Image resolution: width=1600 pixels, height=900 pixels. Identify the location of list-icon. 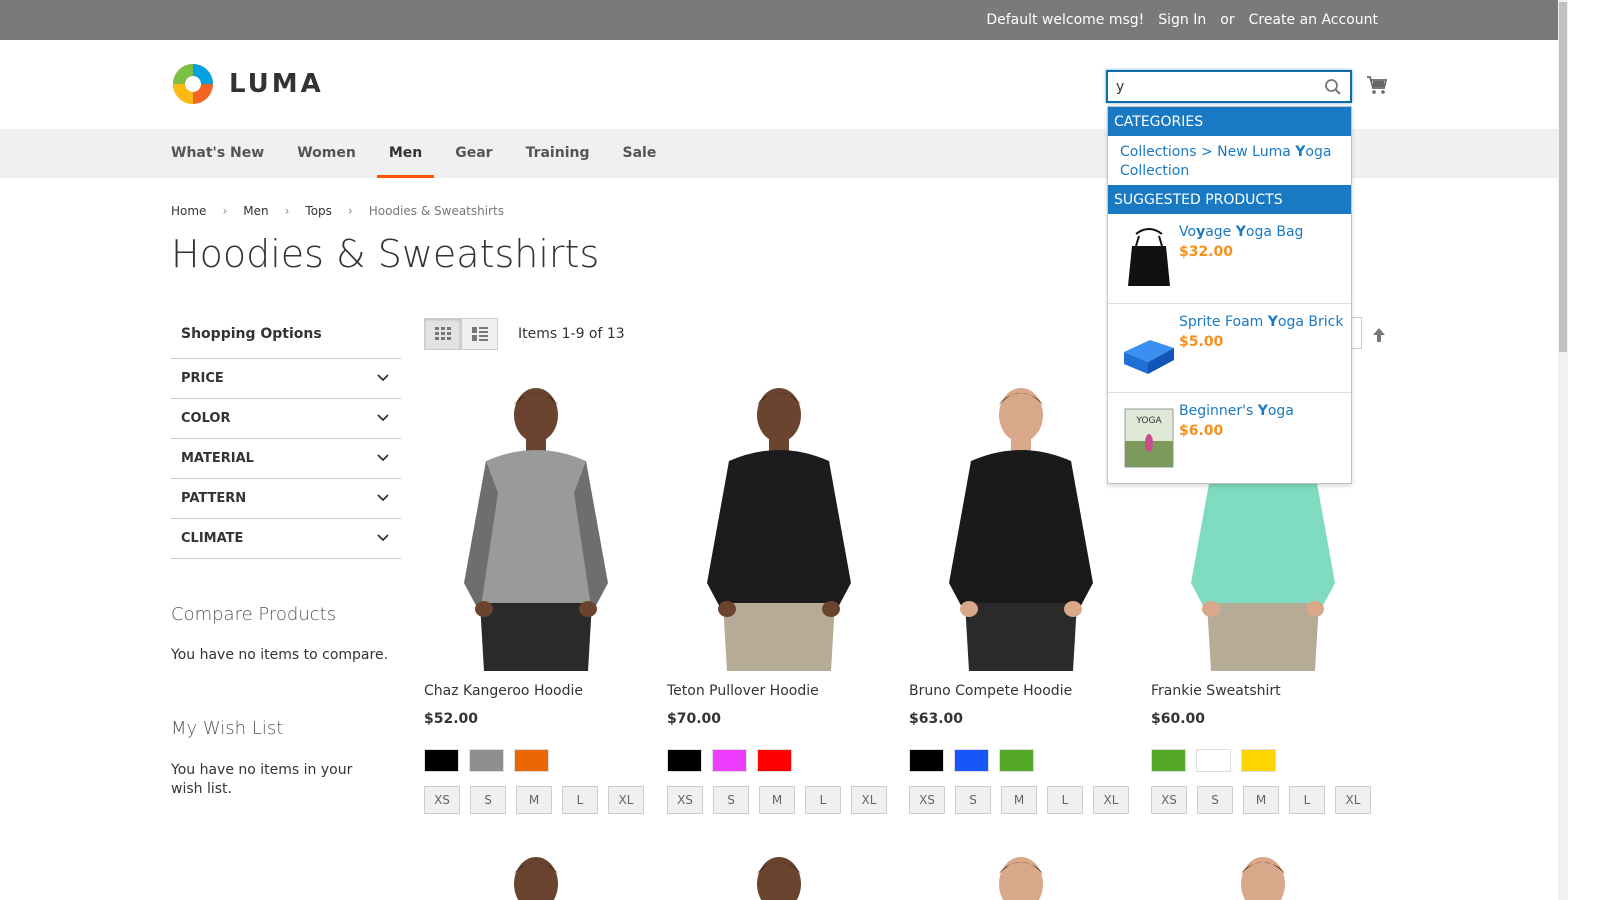
(479, 334).